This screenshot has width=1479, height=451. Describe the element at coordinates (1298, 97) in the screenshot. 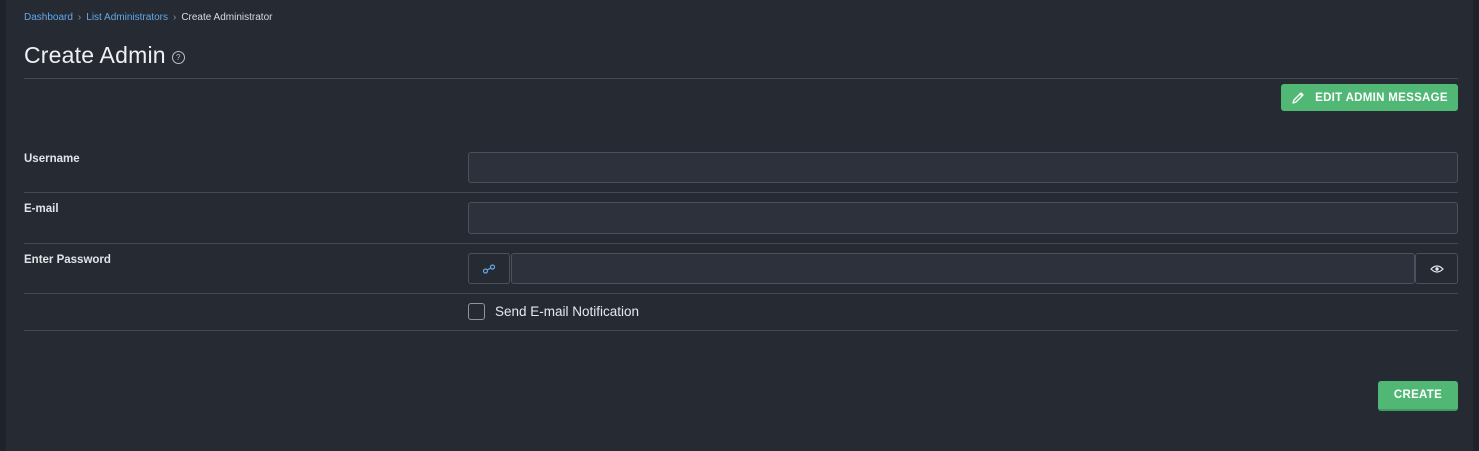

I see `pencil-icon` at that location.